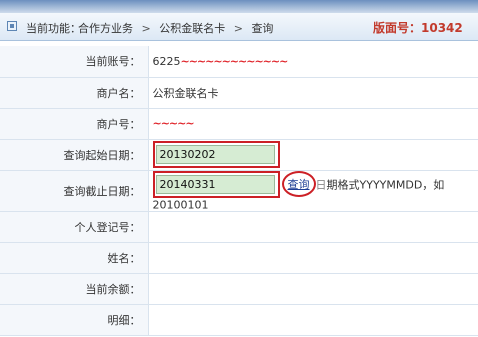 The height and width of the screenshot is (337, 478). What do you see at coordinates (313, 93) in the screenshot?
I see `merchant-name-value: 公积金联名卡` at bounding box center [313, 93].